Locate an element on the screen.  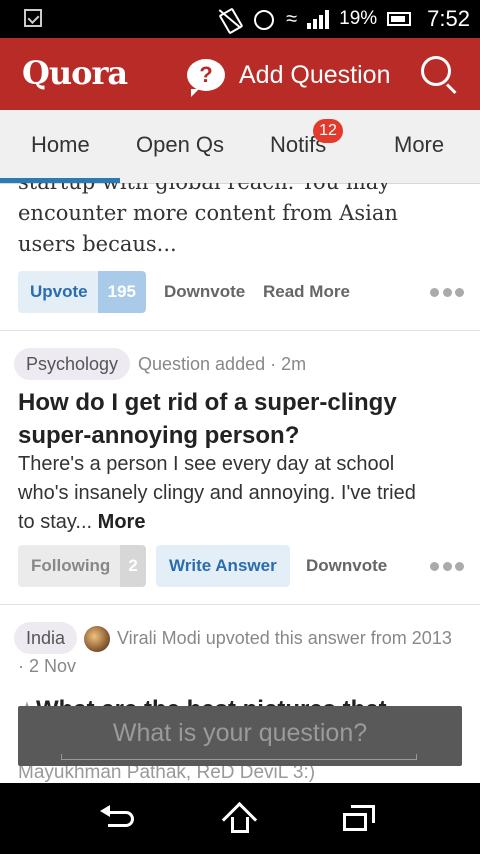
battery-icon is located at coordinates (399, 19).